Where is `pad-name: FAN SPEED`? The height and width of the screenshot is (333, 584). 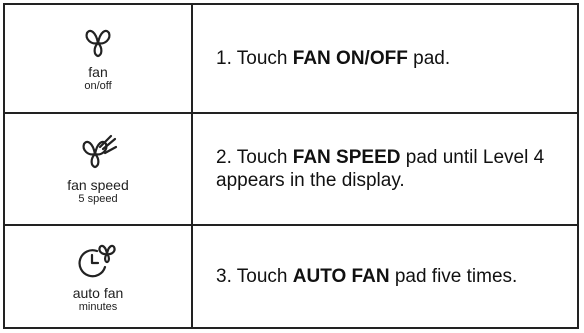
pad-name: FAN SPEED is located at coordinates (346, 157).